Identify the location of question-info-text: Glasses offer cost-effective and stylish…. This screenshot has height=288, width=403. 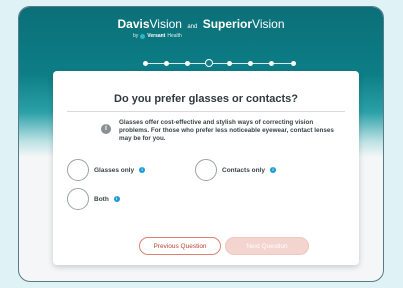
(226, 130).